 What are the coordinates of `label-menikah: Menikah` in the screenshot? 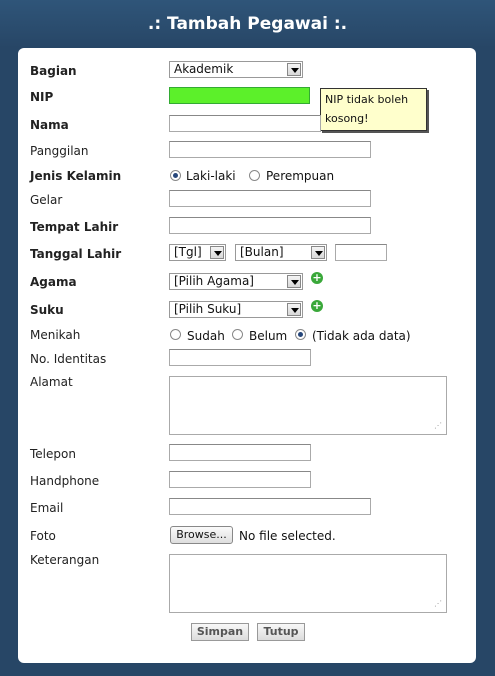 It's located at (55, 335).